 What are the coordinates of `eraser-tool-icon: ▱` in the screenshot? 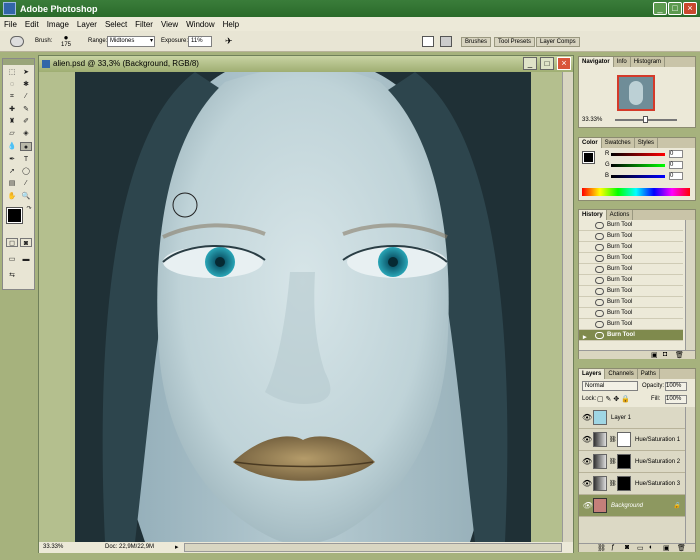 It's located at (12, 133).